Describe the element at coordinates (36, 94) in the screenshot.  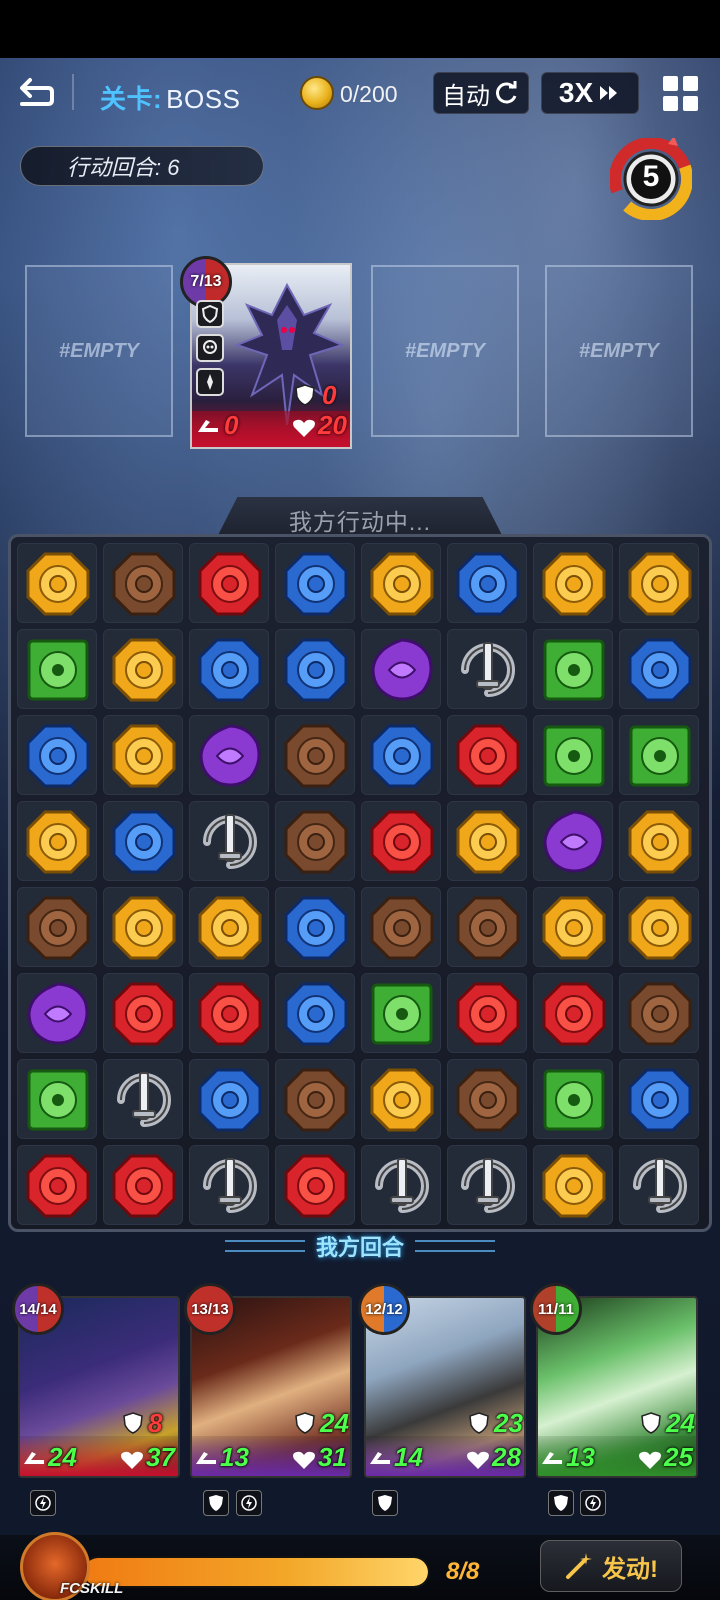
I see `back-button` at that location.